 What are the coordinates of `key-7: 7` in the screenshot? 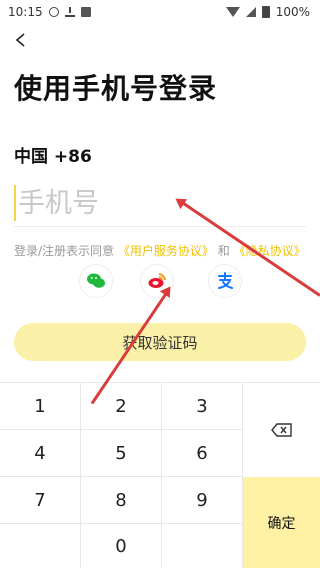 It's located at (40, 500).